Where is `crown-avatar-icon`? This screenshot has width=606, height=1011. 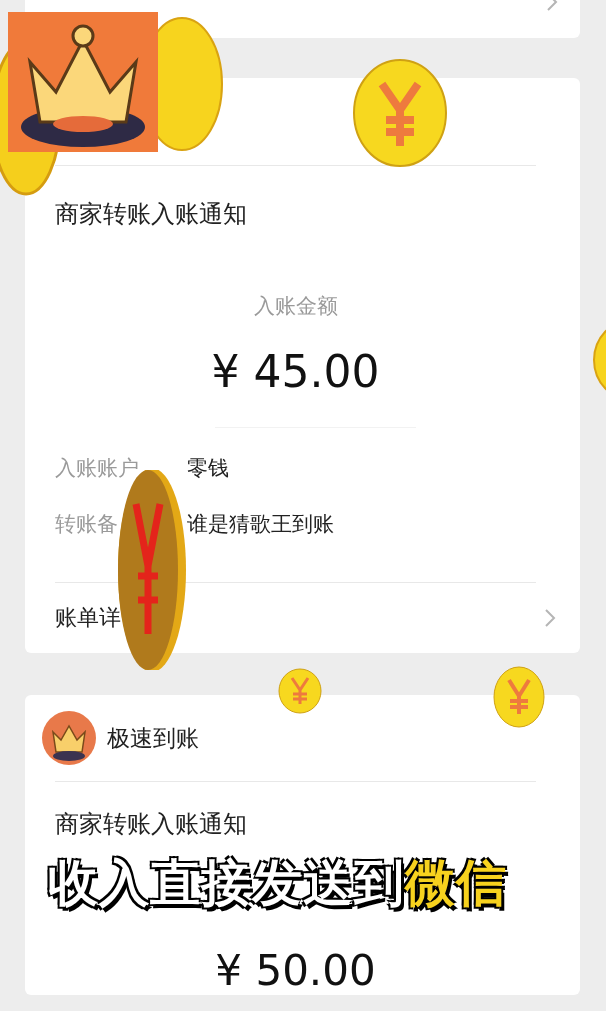 crown-avatar-icon is located at coordinates (69, 738).